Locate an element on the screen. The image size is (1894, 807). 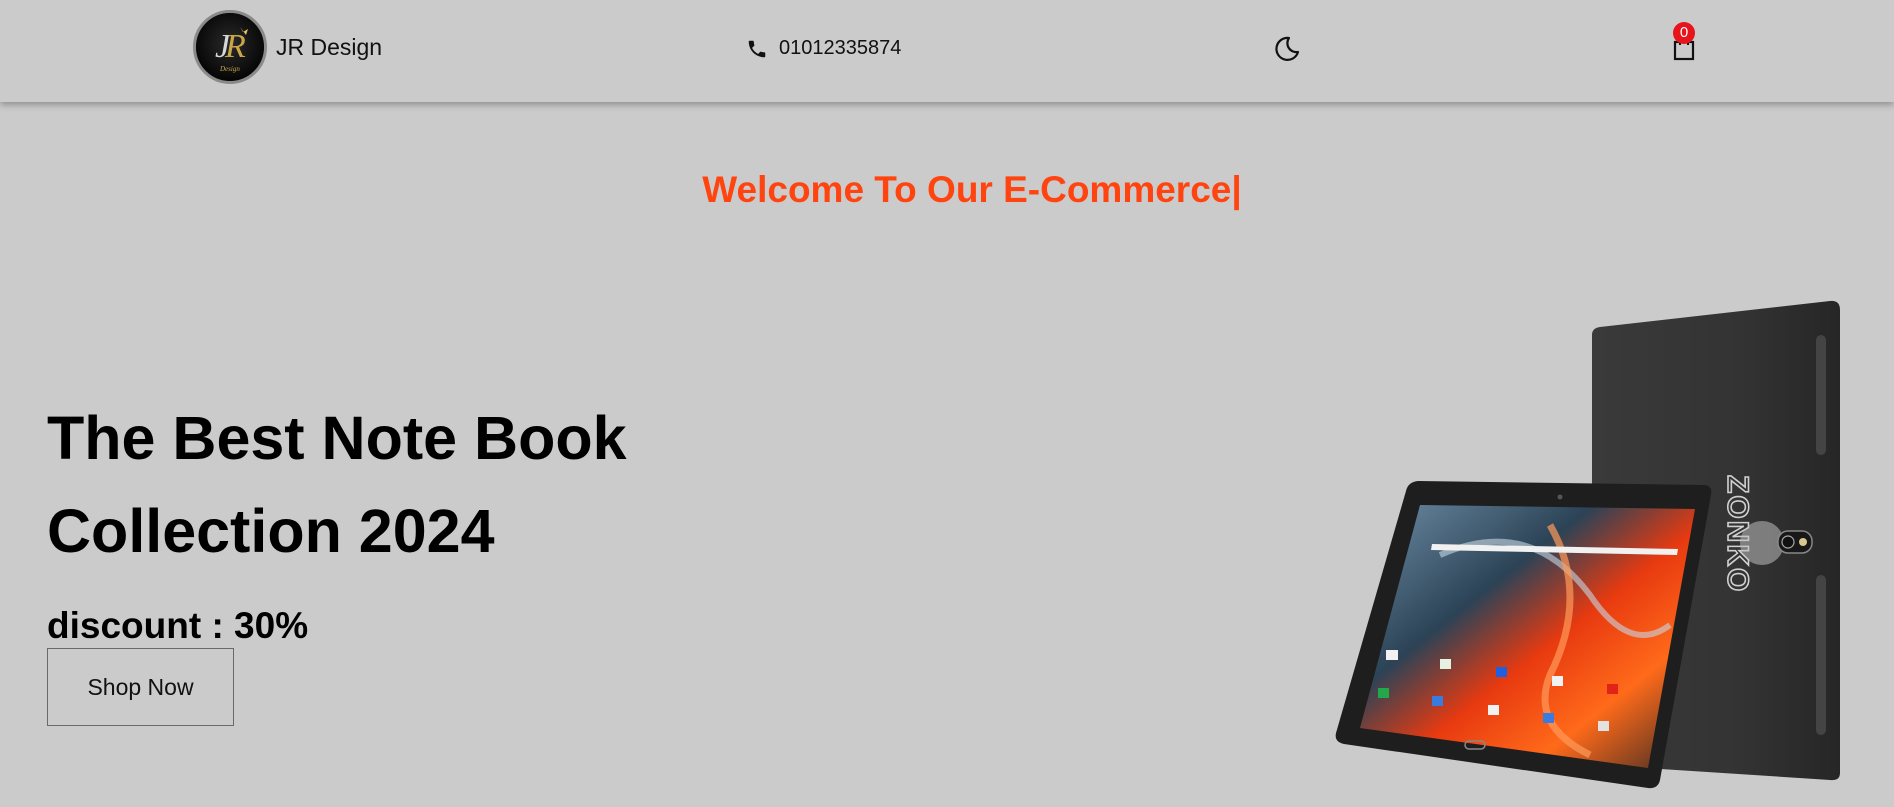
svg-text: Design is located at coordinates (229, 69).